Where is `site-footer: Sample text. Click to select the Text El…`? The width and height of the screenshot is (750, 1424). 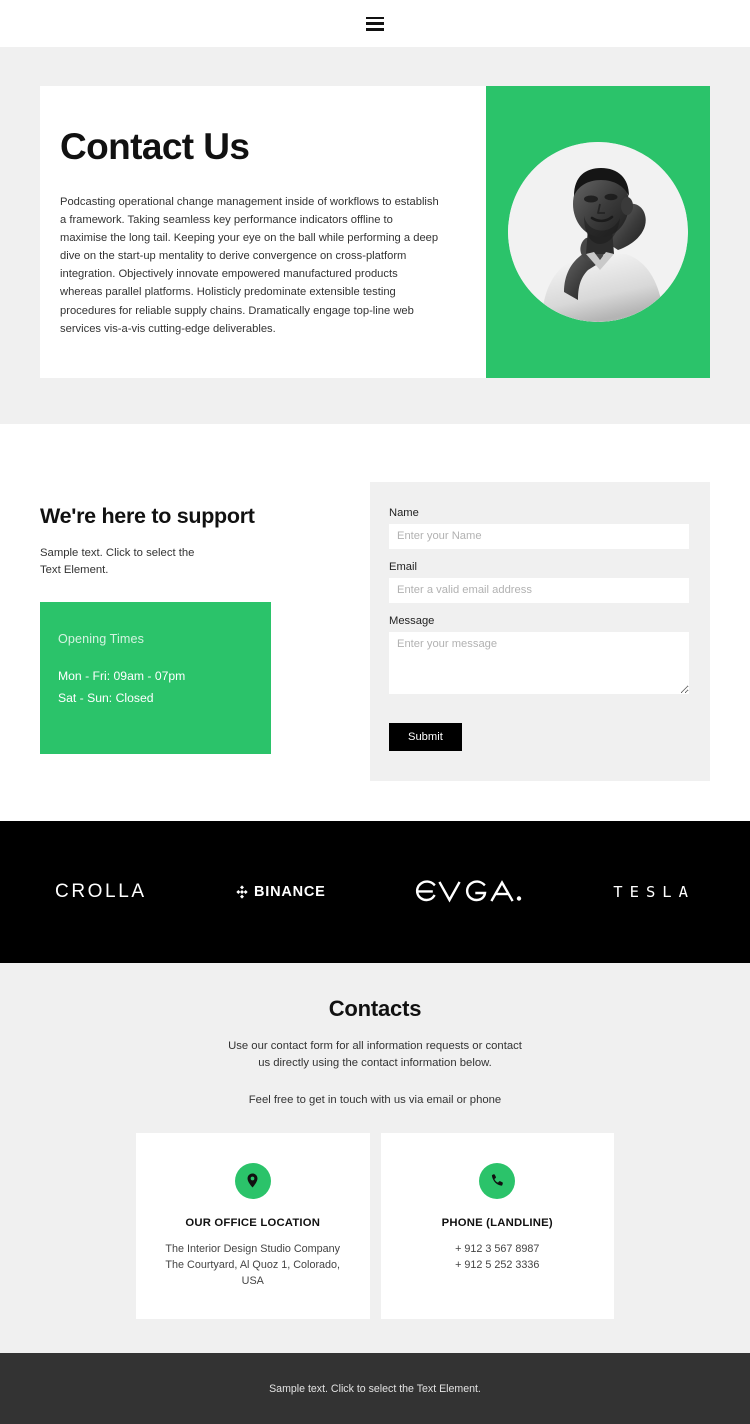
site-footer: Sample text. Click to select the Text El… is located at coordinates (375, 1388).